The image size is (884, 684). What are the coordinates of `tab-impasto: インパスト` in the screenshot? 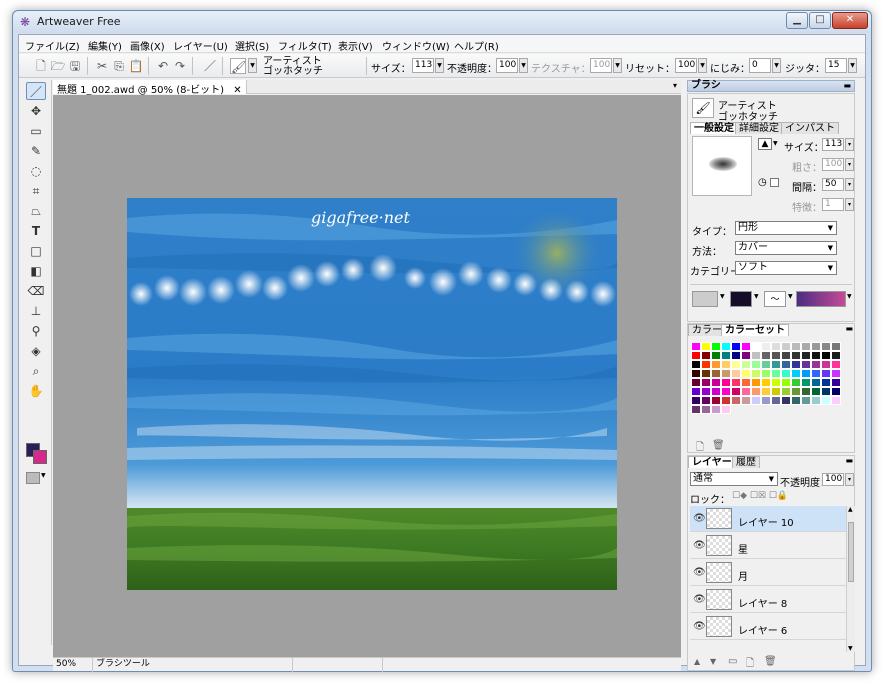 It's located at (810, 128).